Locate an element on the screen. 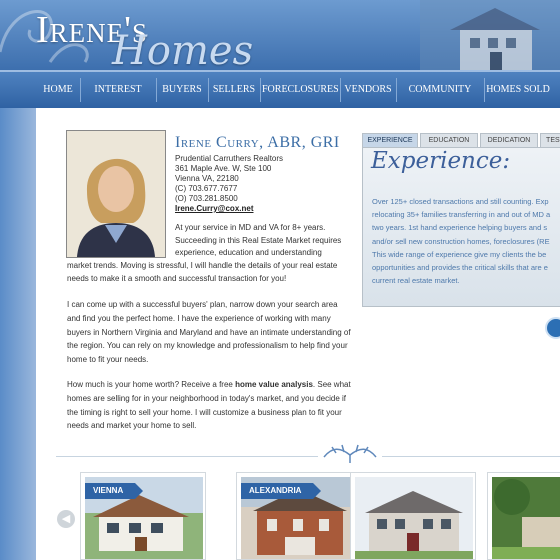  agent-name: Irene Curry, ABR, GRI is located at coordinates (257, 142).